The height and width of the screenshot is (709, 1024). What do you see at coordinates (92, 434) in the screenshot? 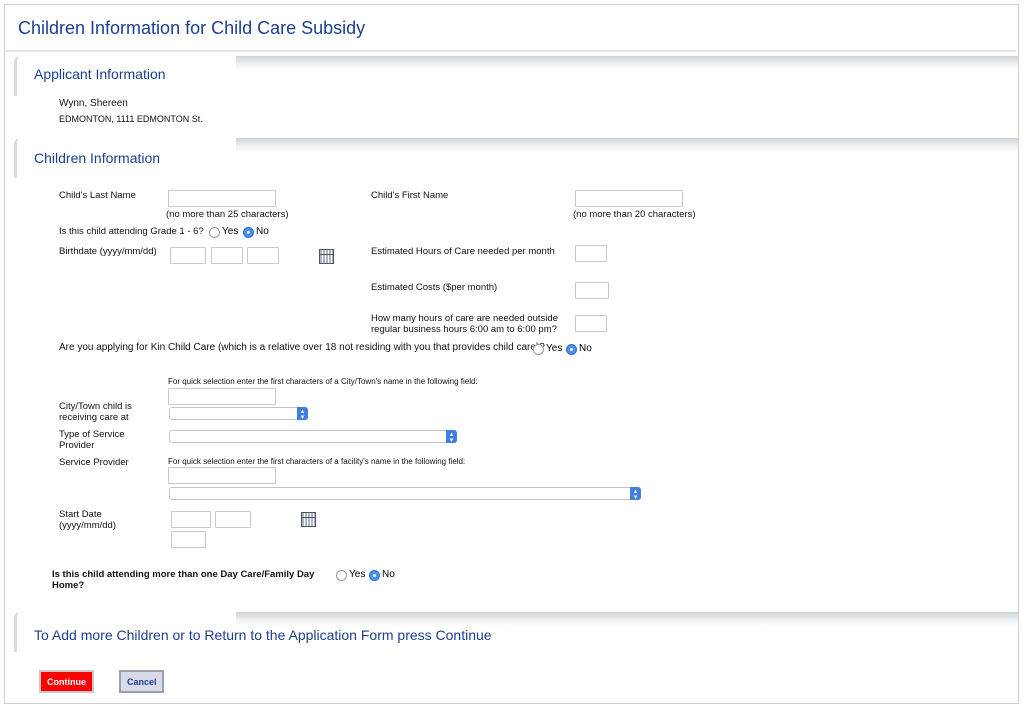
I see `provider-type-label-1: Type of Service` at bounding box center [92, 434].